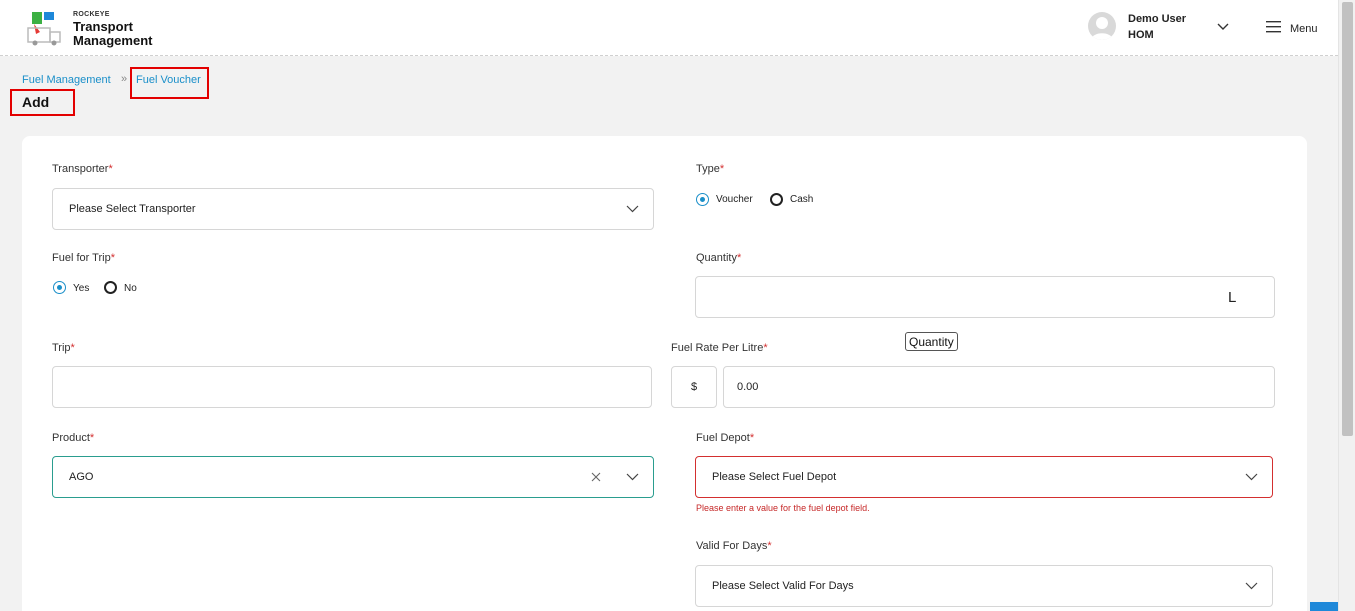  Describe the element at coordinates (734, 546) in the screenshot. I see `valid-for-days-label: Valid For Days*` at that location.